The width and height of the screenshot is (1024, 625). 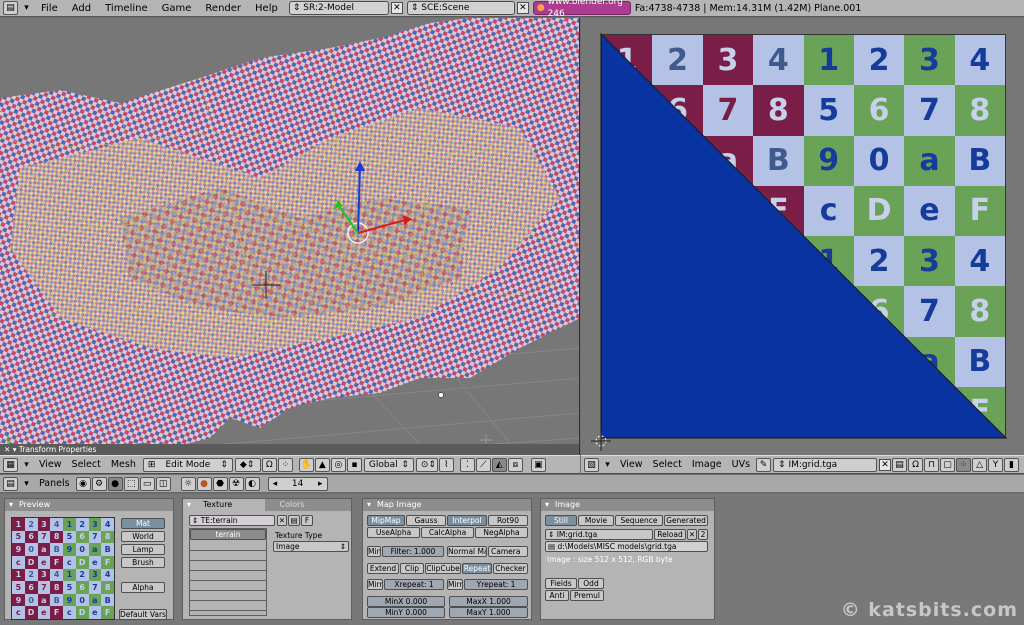 I want to click on vertex-select-icon: ⁚, so click(x=467, y=464).